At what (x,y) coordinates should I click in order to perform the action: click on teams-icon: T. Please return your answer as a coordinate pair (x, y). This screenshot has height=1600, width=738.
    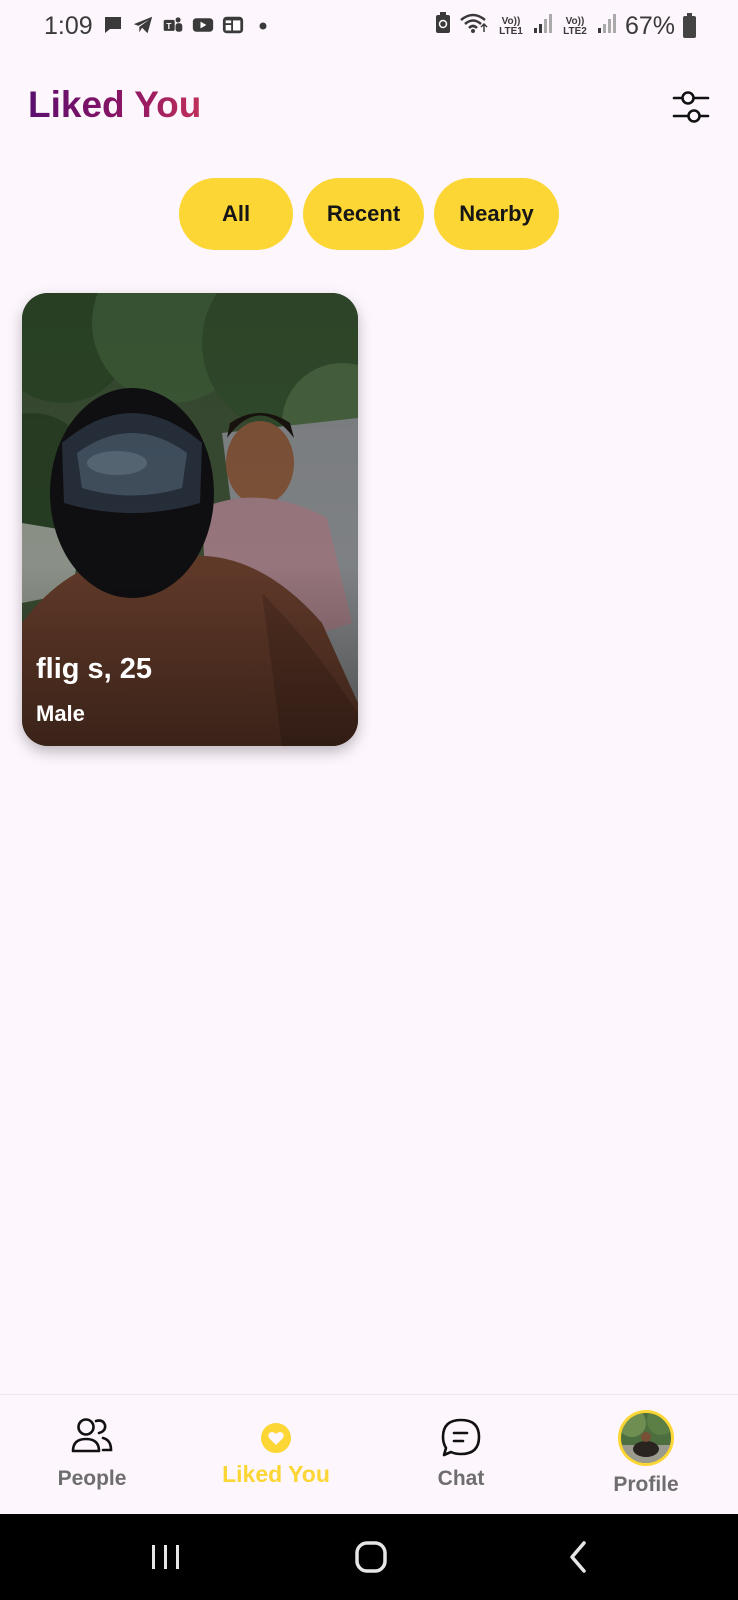
    Looking at the image, I should click on (173, 25).